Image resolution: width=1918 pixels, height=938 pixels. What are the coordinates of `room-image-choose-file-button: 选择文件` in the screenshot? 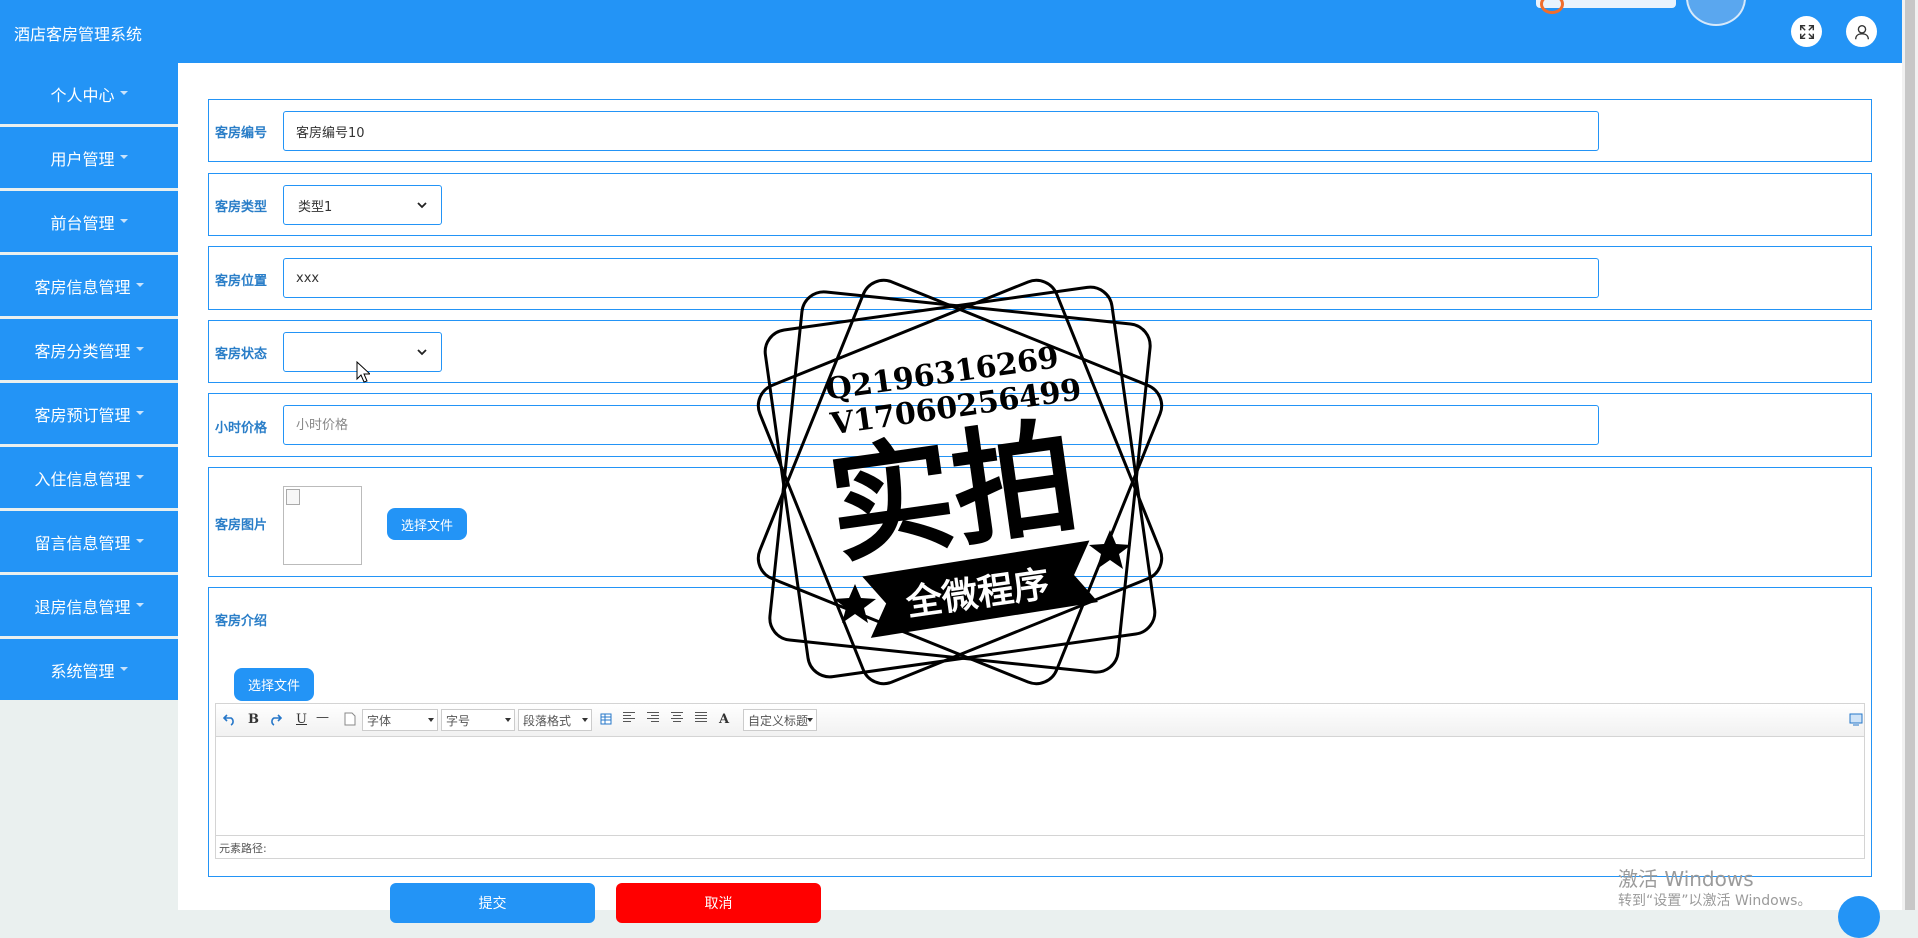 It's located at (427, 524).